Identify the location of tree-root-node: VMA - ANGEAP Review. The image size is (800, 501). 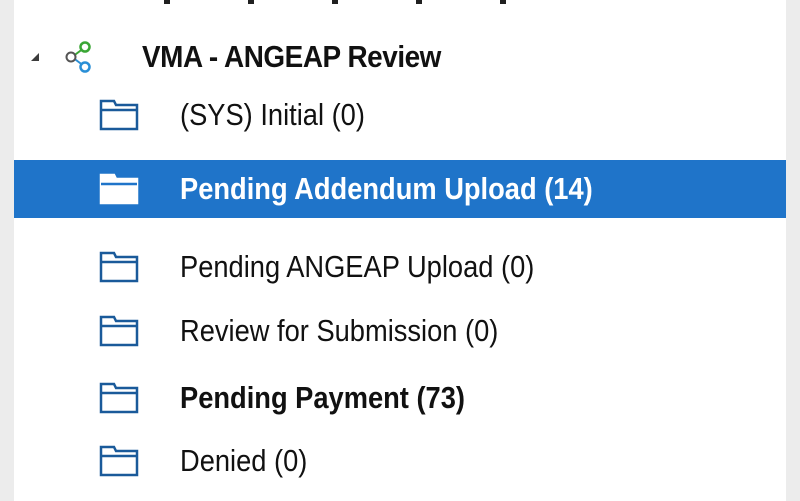
(400, 57).